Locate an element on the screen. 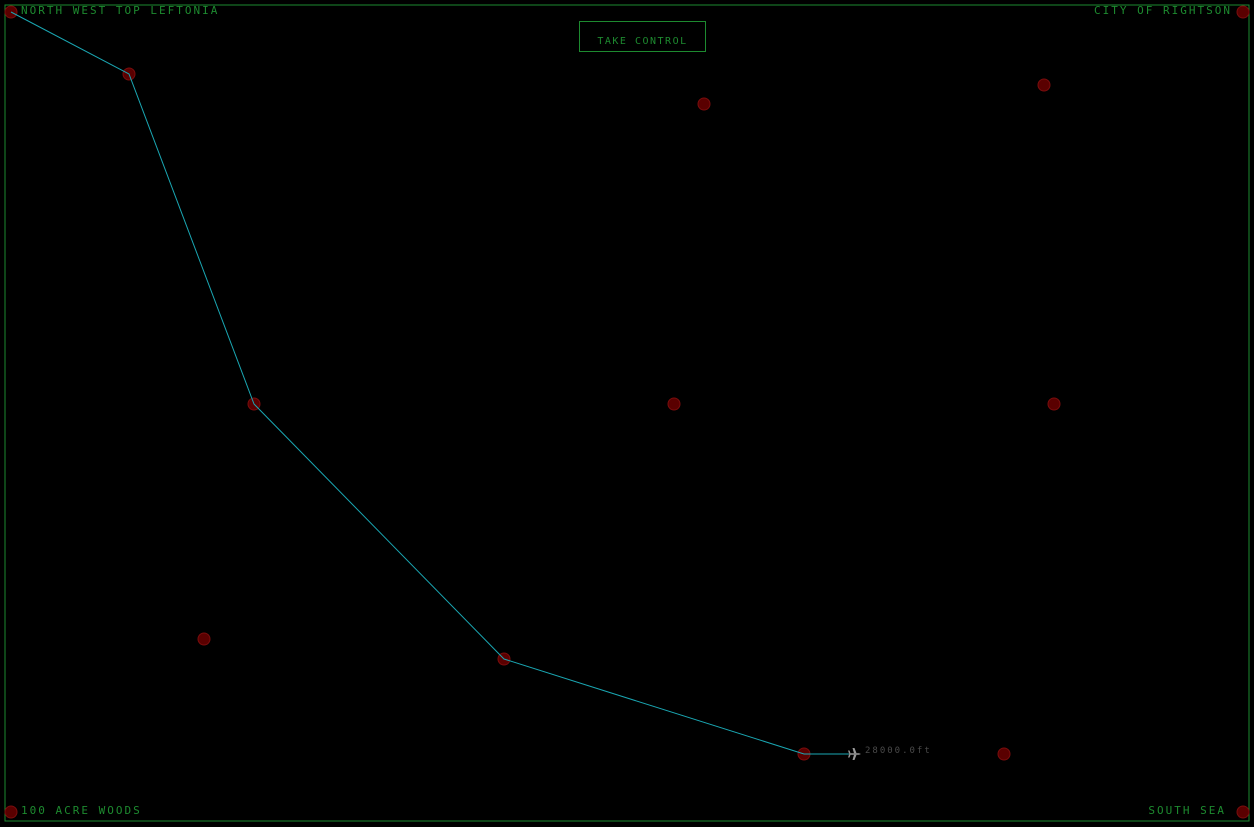 The height and width of the screenshot is (827, 1254). location-label-south-east: SOUTH SEA is located at coordinates (1187, 810).